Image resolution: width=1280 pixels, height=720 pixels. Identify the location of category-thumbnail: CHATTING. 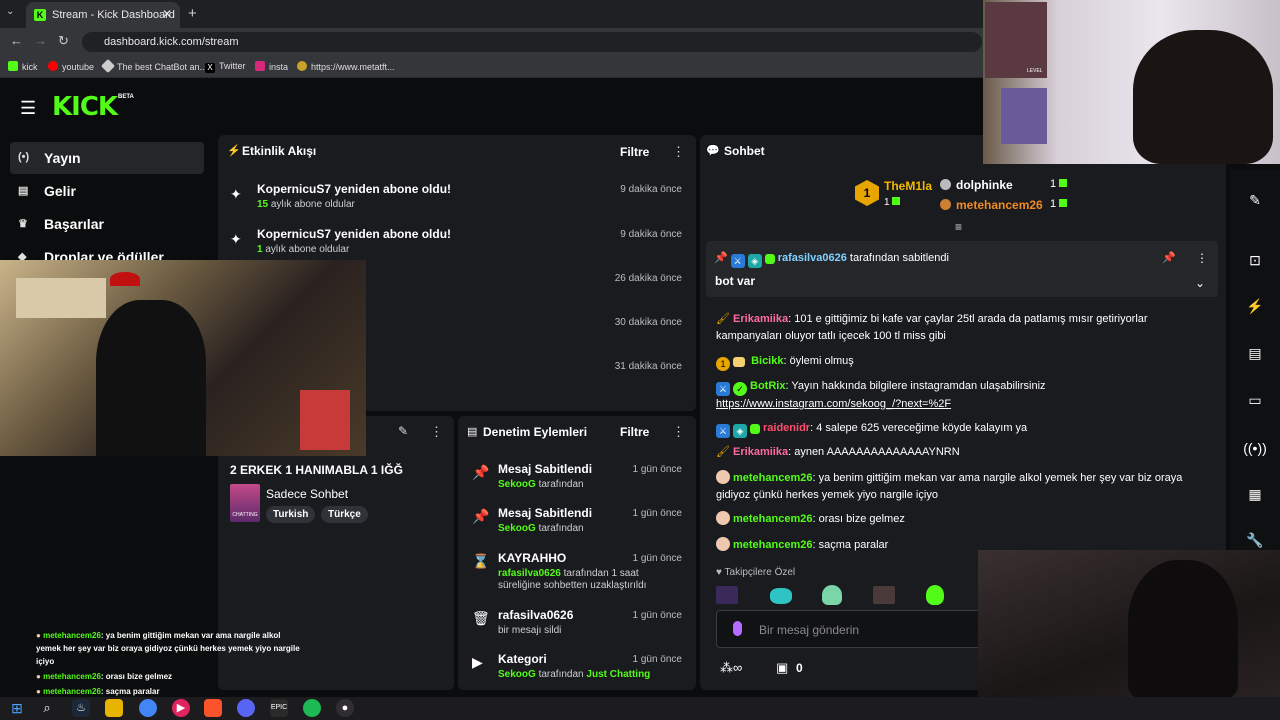
(245, 503).